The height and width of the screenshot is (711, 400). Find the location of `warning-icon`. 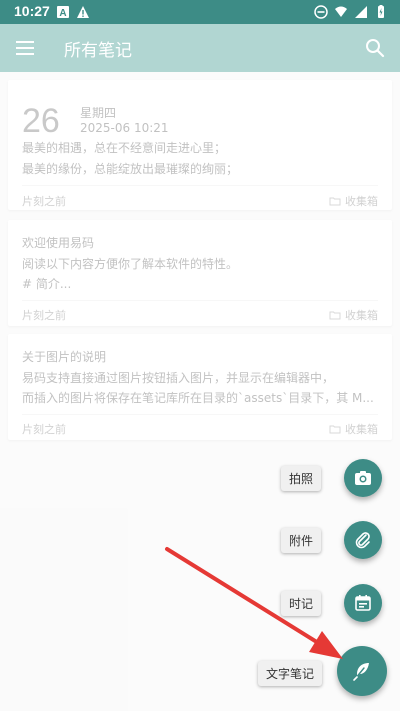

warning-icon is located at coordinates (83, 12).